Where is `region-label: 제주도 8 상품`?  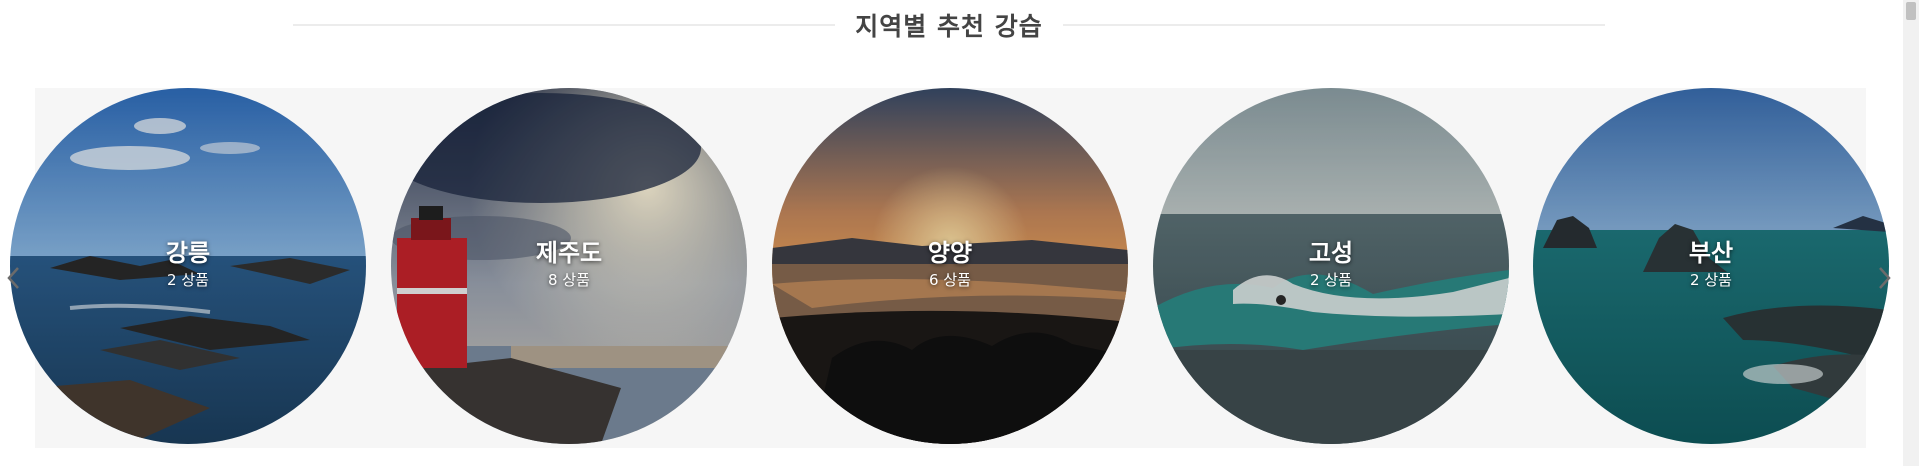
region-label: 제주도 8 상품 is located at coordinates (569, 264).